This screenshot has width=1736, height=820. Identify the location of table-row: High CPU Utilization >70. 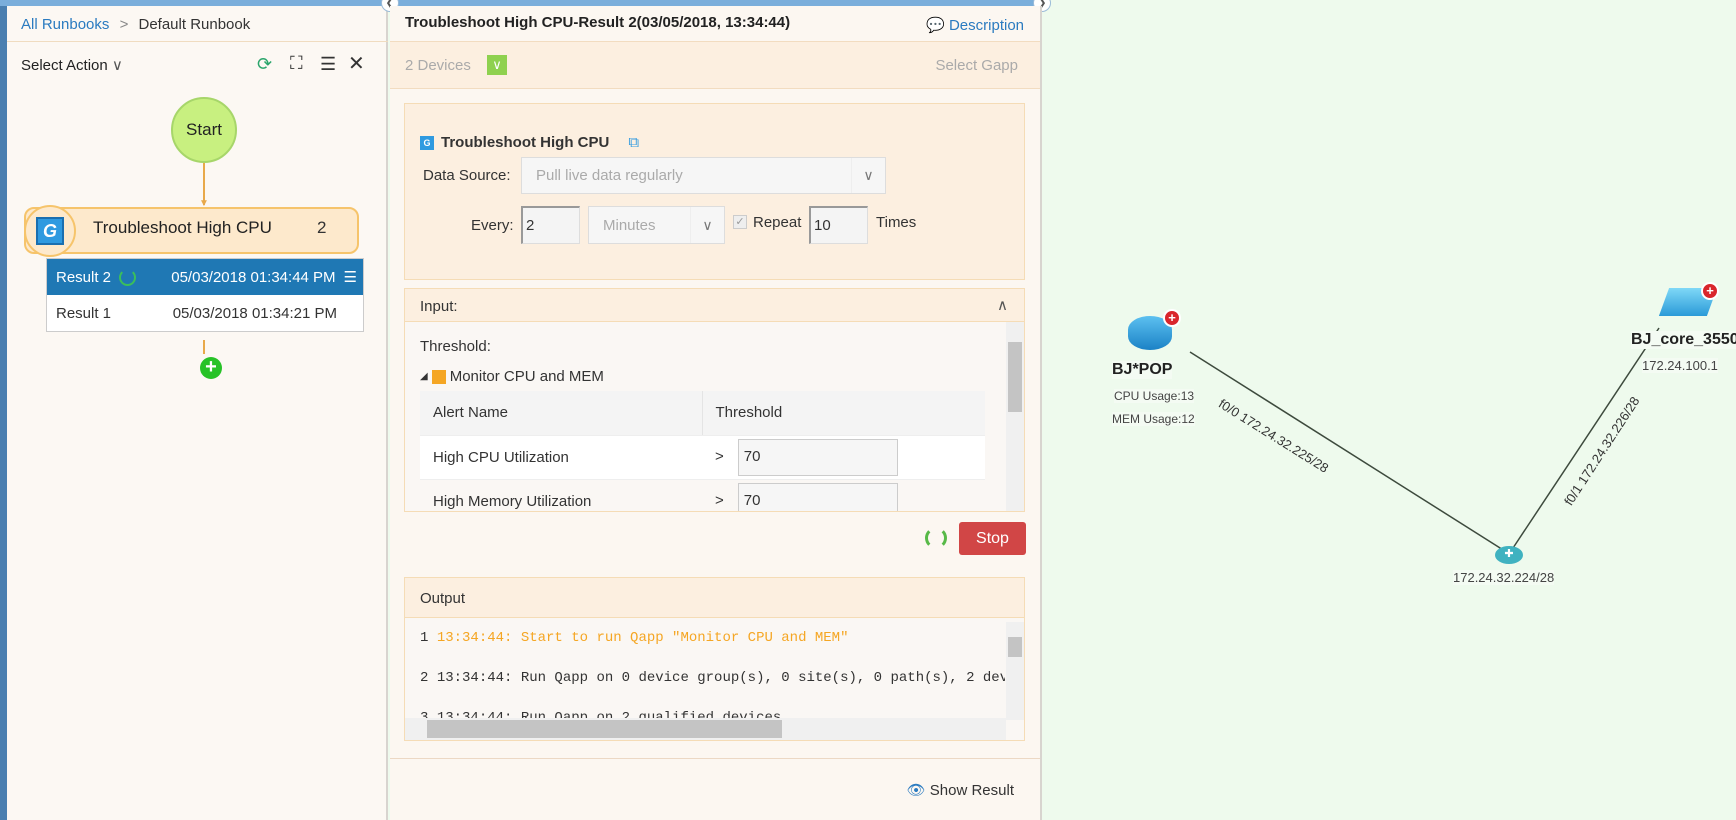
(702, 457).